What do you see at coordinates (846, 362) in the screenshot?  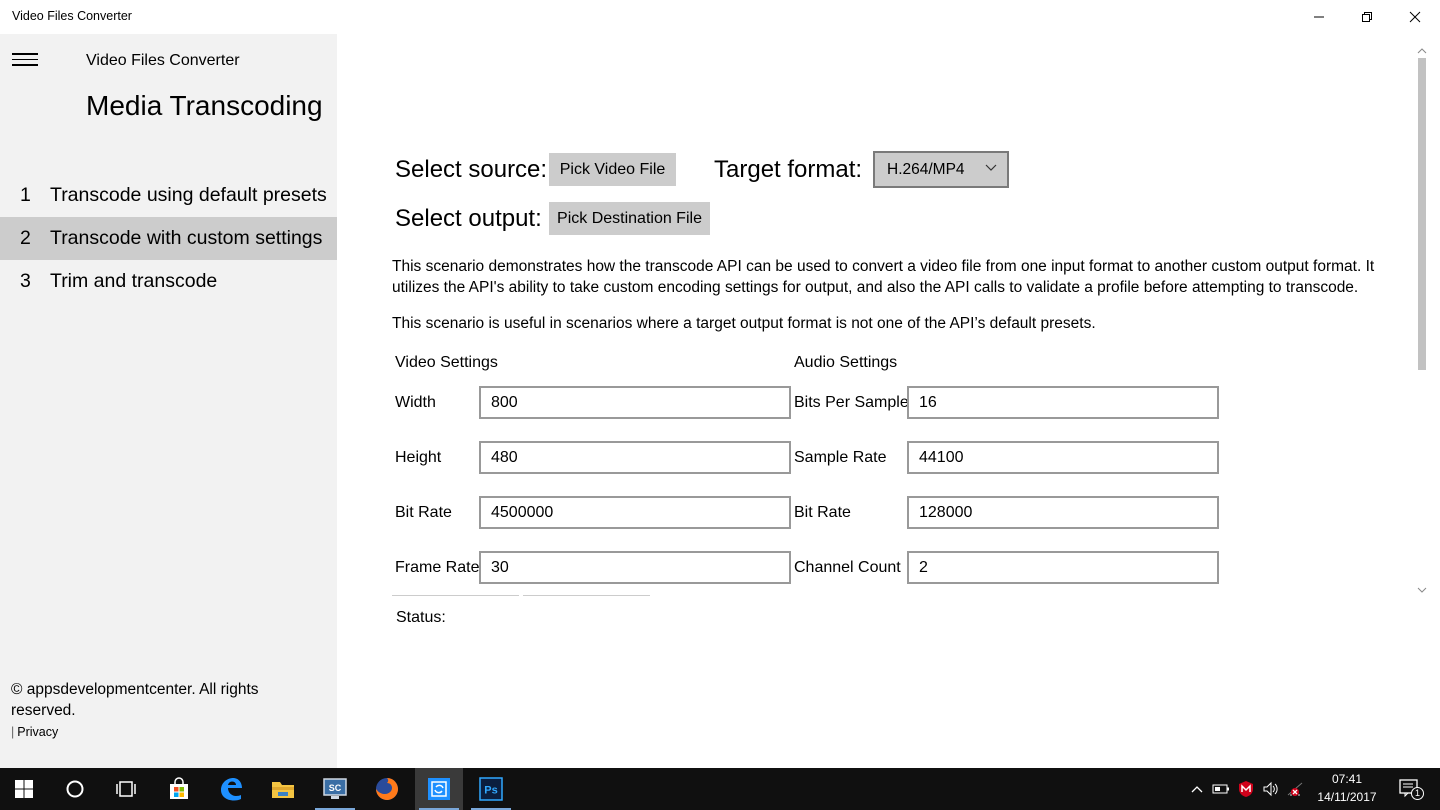 I see `audio-settings-title: Audio Settings` at bounding box center [846, 362].